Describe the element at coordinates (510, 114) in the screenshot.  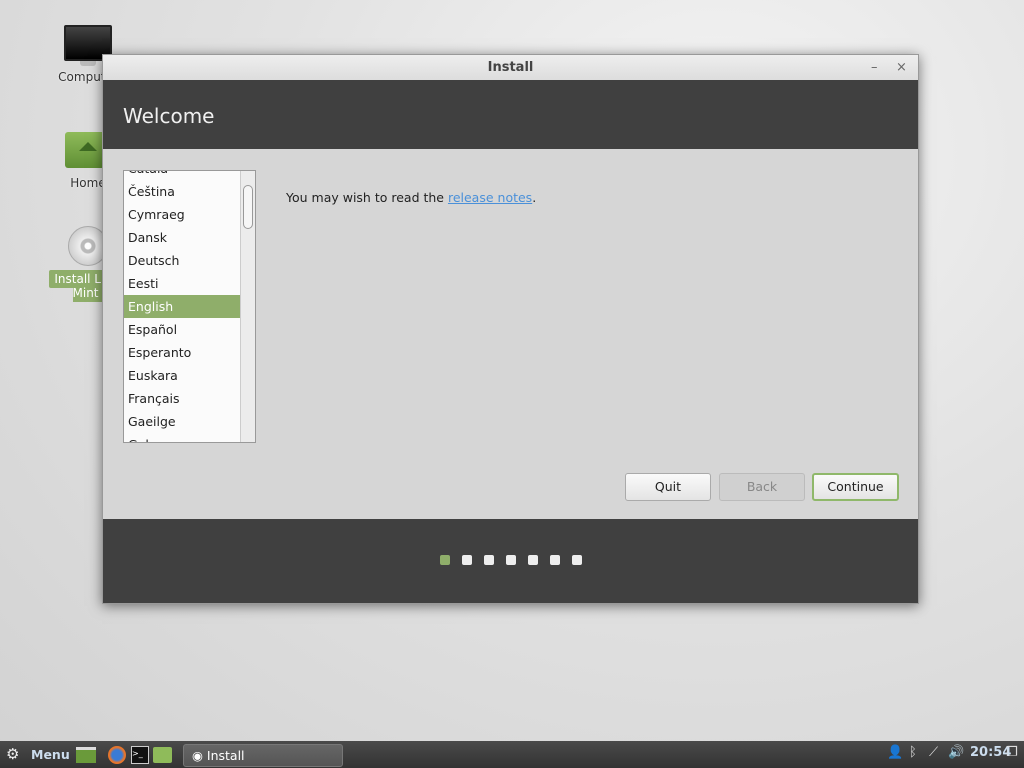
I see `page-title: Welcome` at that location.